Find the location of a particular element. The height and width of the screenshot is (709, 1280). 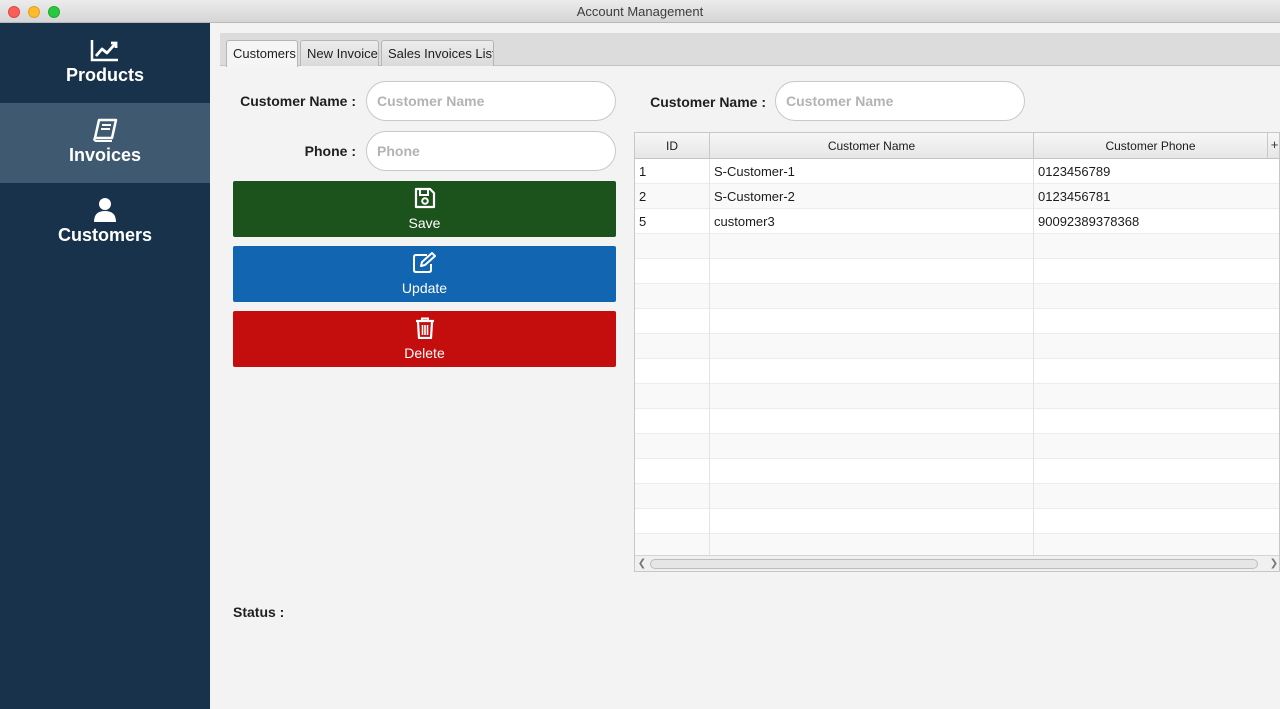

cell-id: 1 is located at coordinates (672, 171).